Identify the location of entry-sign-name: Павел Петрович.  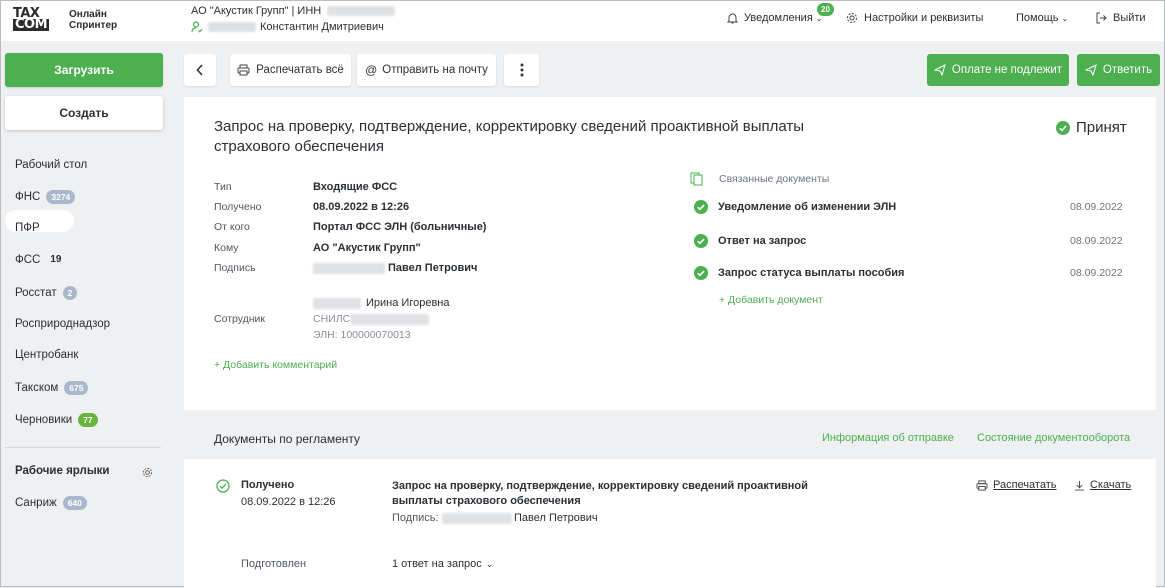
(556, 518).